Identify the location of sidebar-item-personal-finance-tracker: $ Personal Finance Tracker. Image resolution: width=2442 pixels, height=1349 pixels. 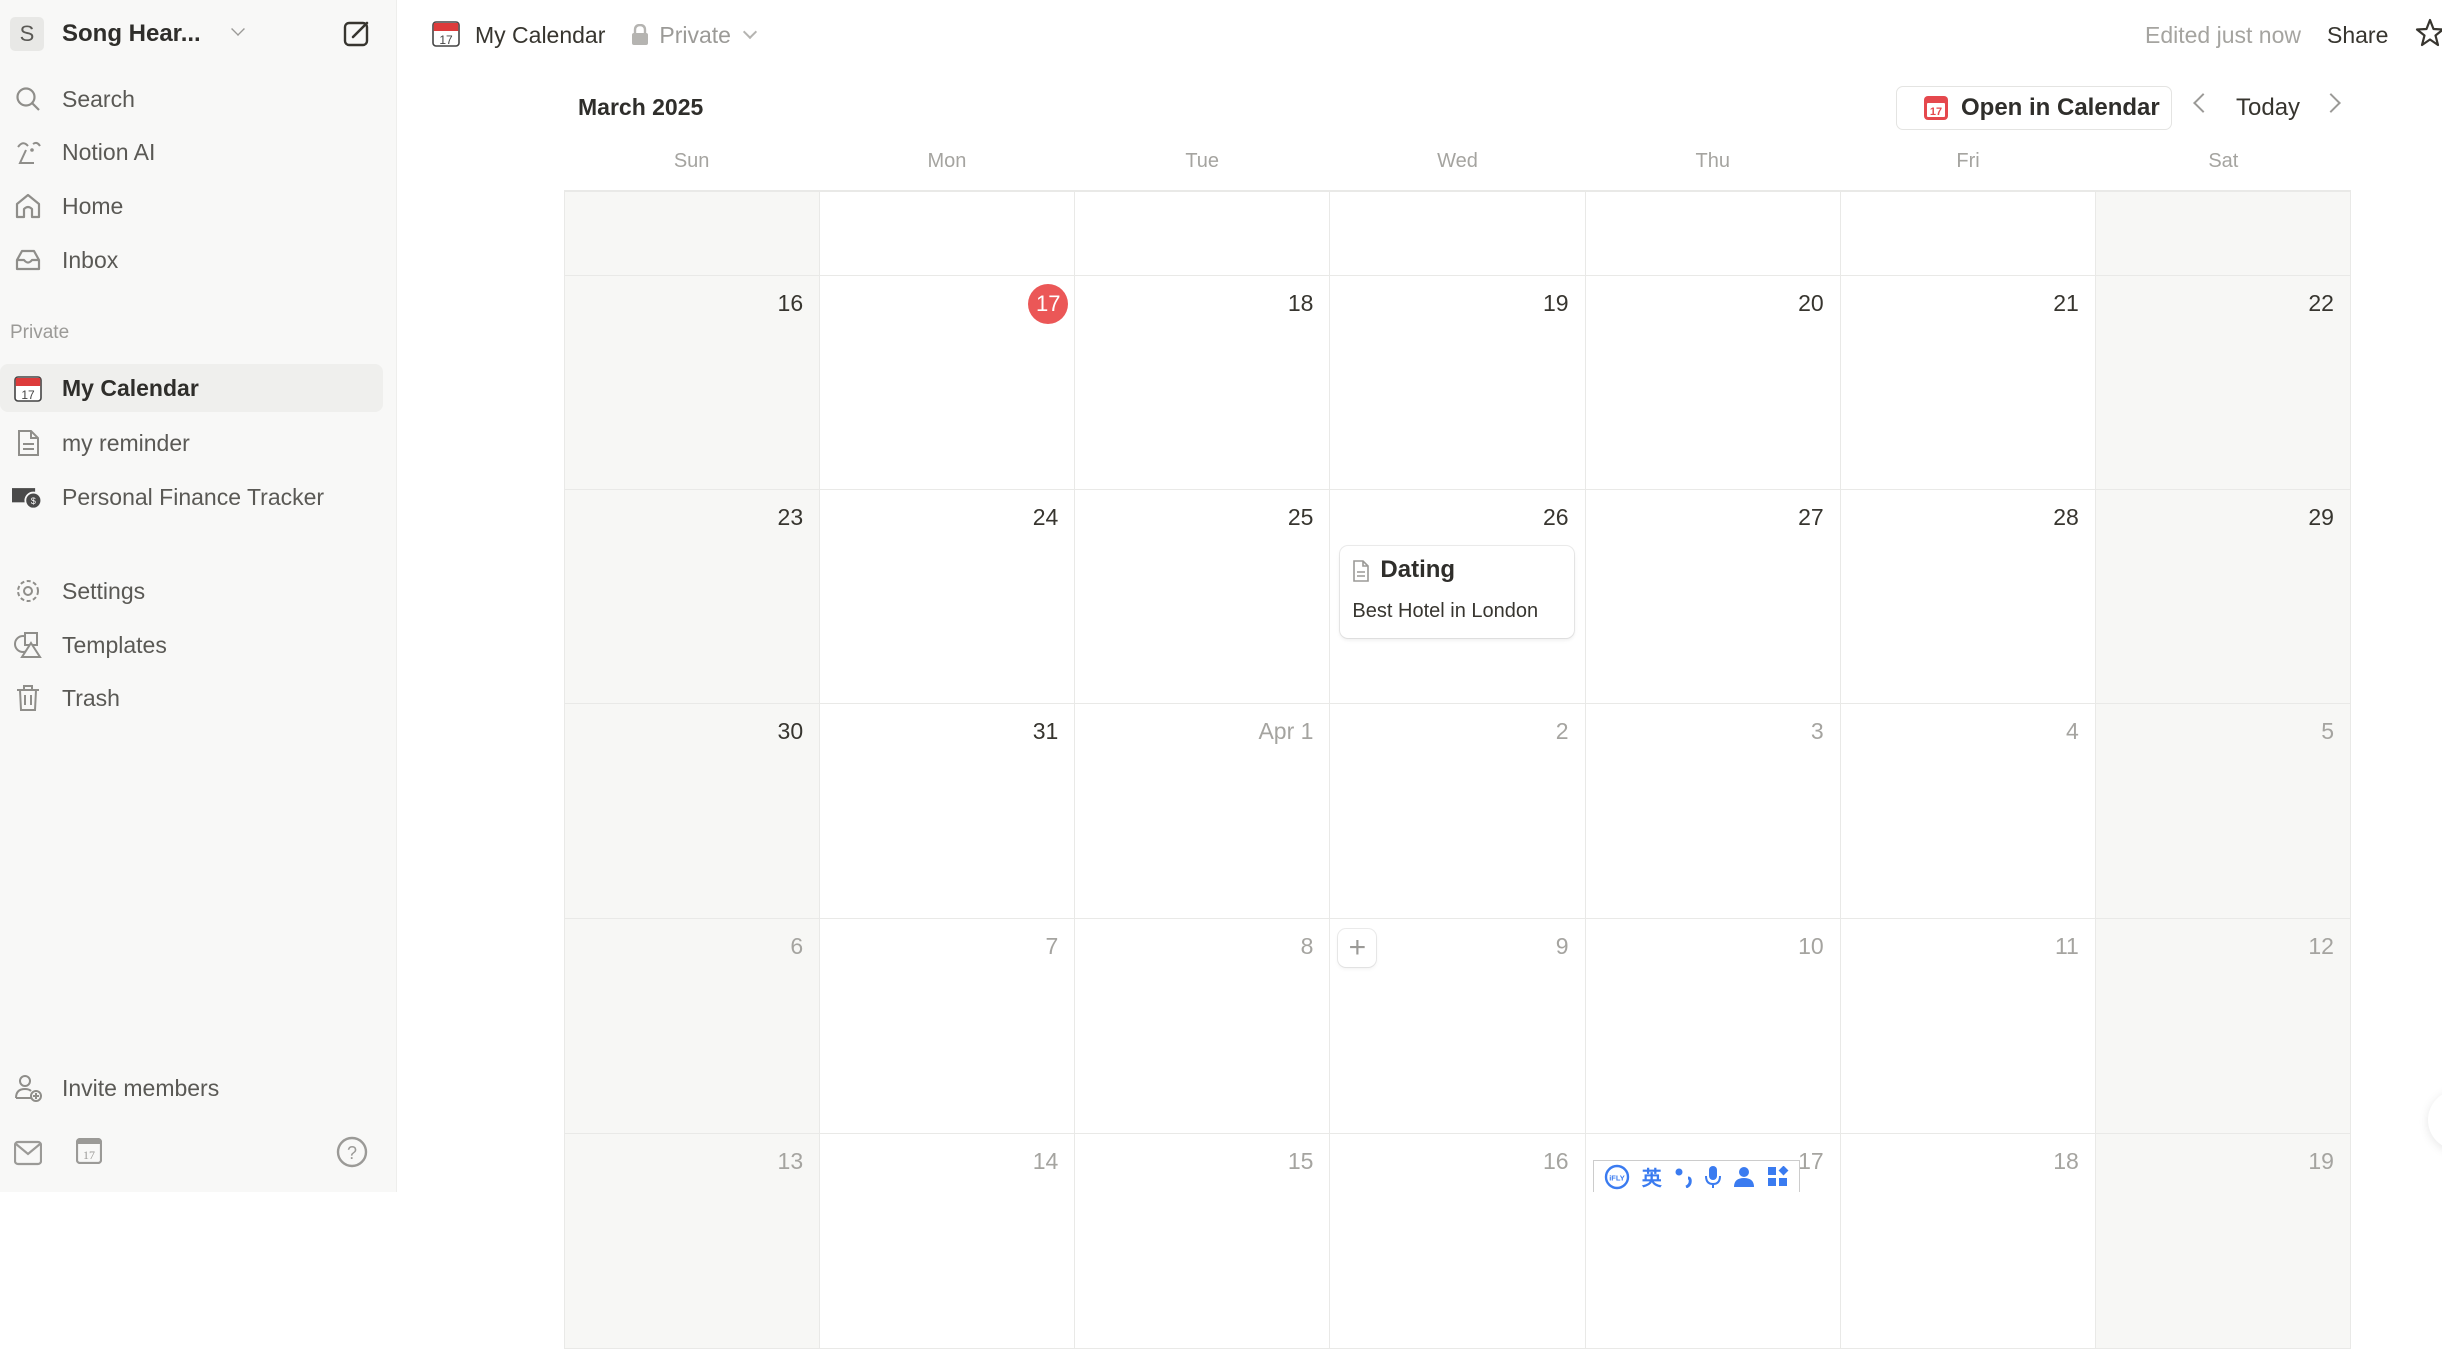
(191, 497).